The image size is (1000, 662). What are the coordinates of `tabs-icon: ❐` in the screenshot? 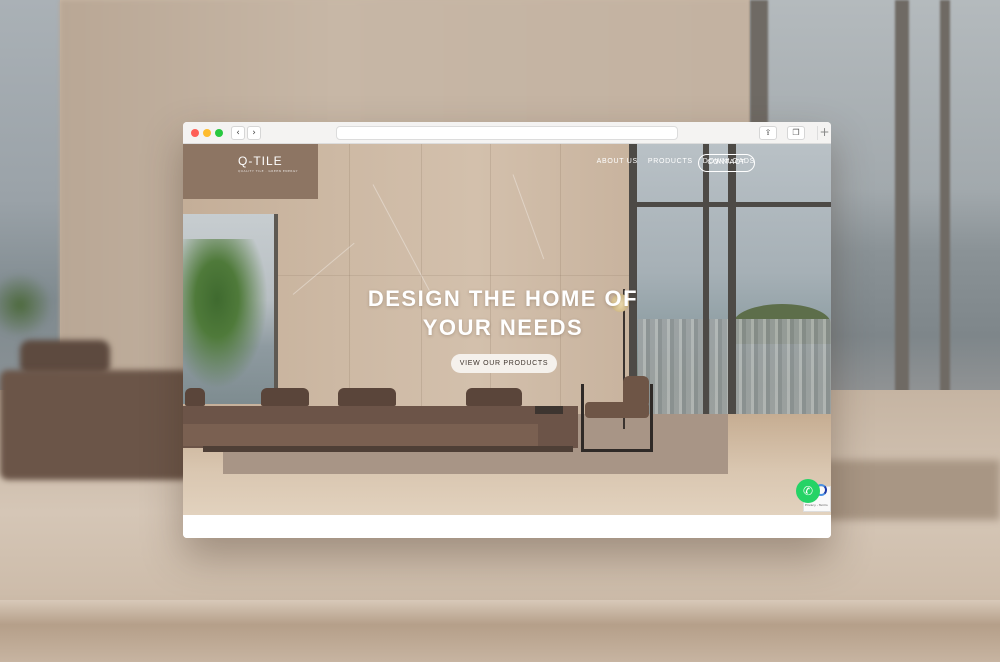 It's located at (796, 132).